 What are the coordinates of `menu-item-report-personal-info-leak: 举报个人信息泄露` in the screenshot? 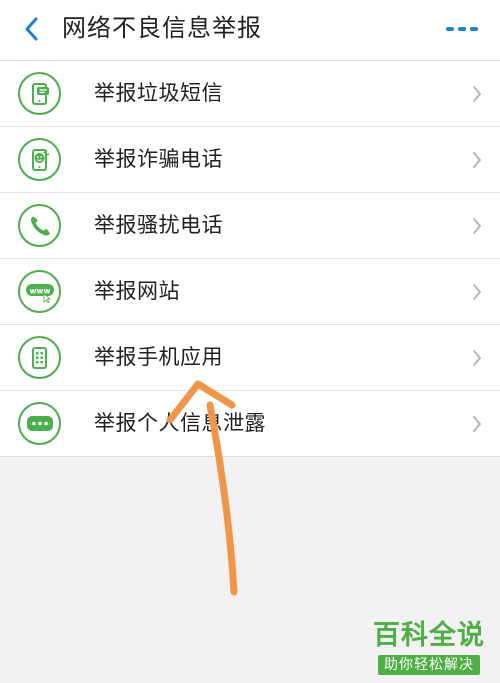 It's located at (250, 424).